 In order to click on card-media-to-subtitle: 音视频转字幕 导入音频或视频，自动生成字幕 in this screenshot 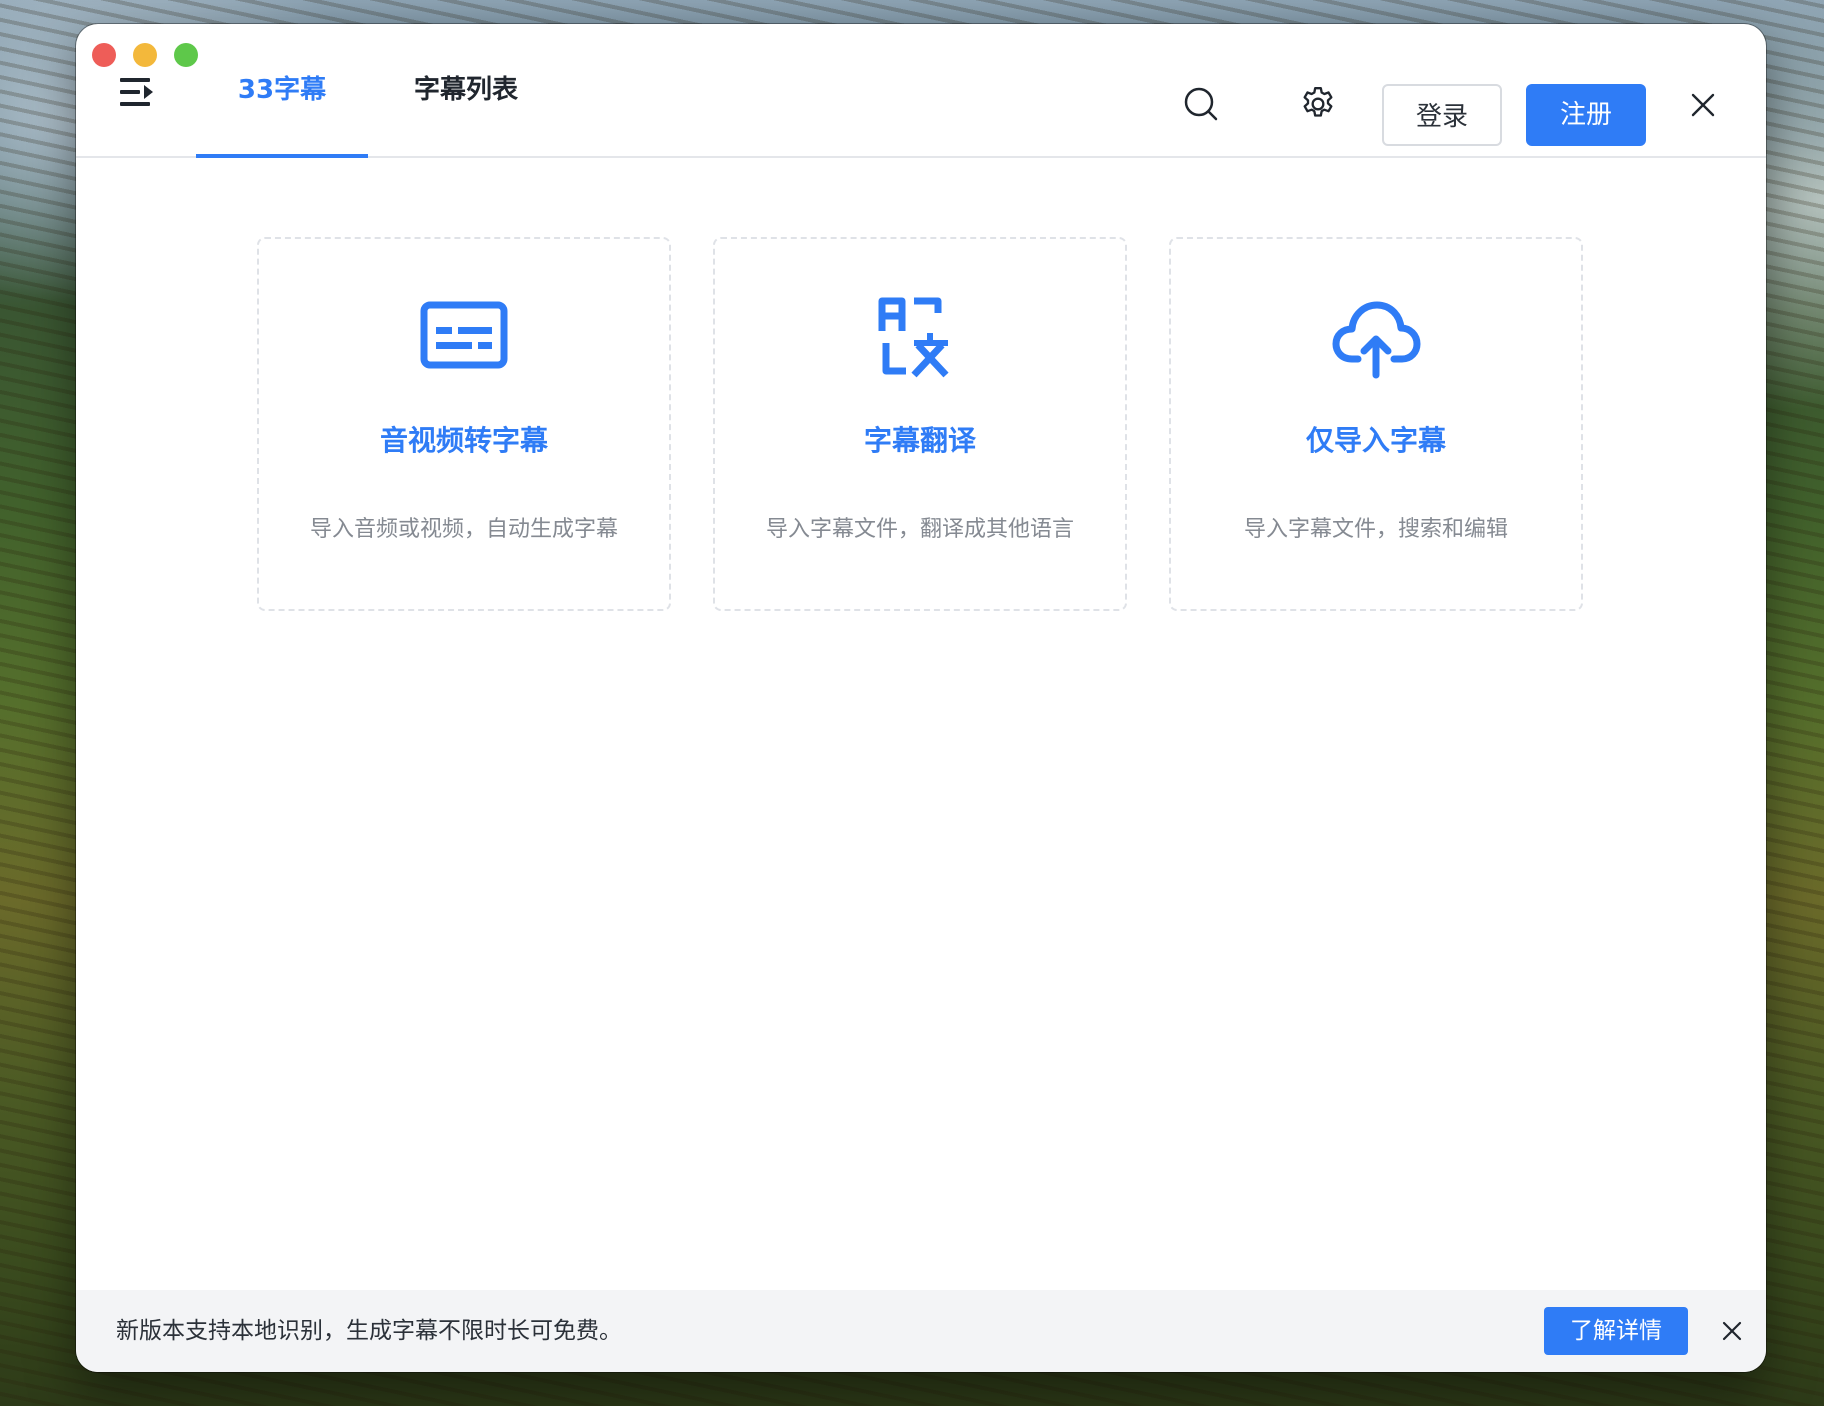, I will do `click(464, 424)`.